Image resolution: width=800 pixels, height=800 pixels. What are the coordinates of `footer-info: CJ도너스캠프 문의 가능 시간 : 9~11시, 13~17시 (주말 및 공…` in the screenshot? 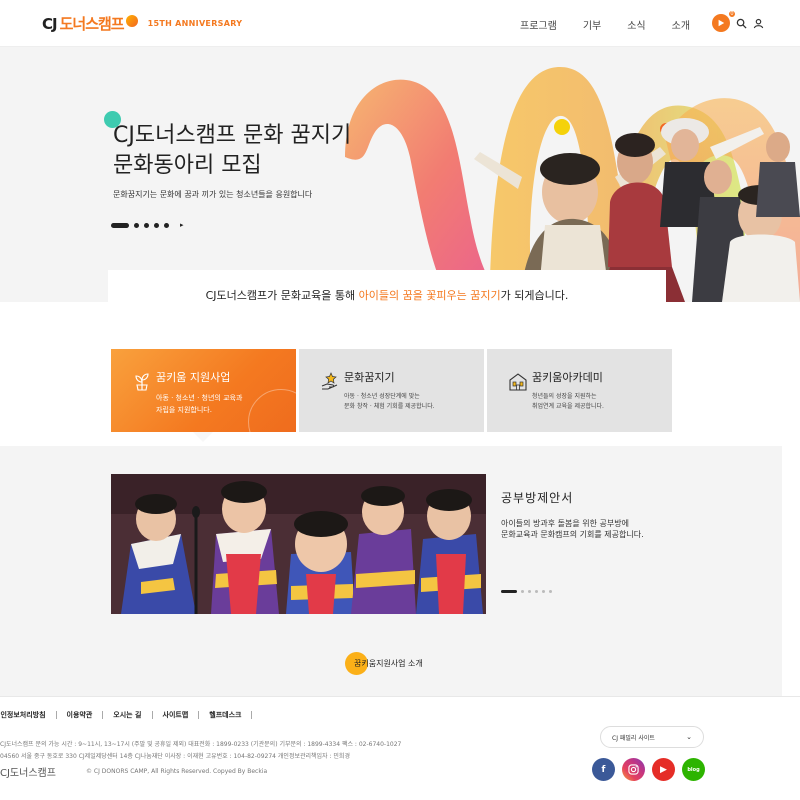 It's located at (200, 751).